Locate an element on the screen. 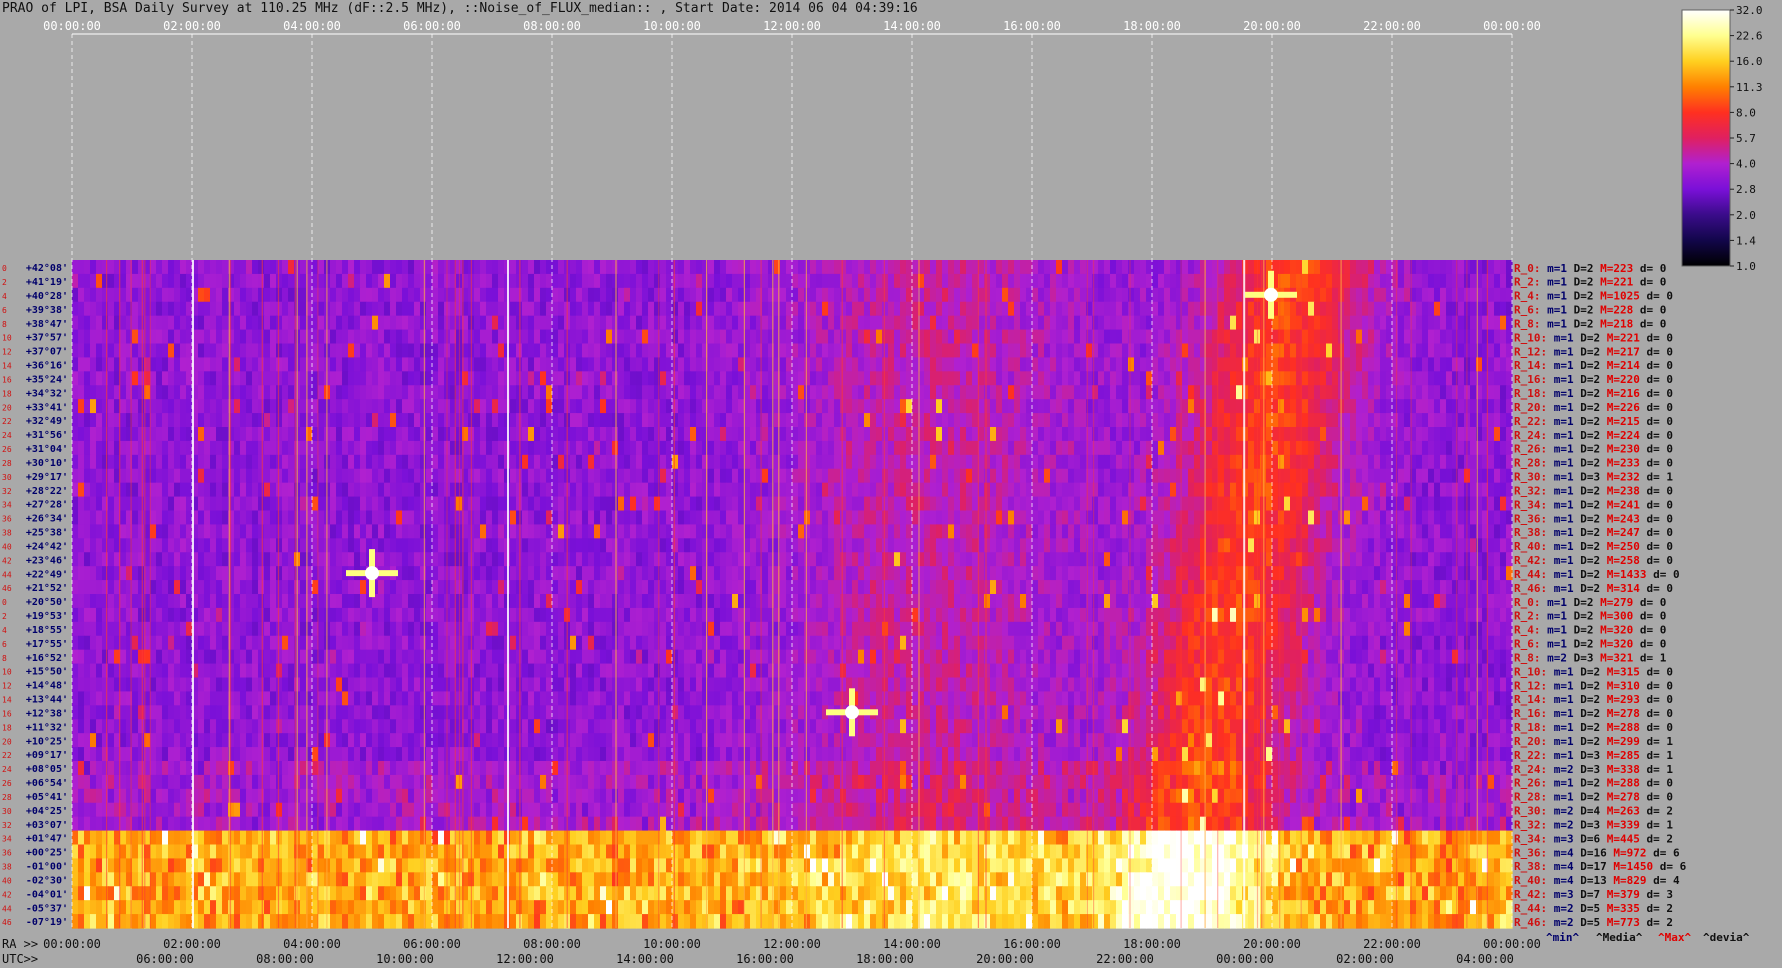 This screenshot has width=1782, height=968. row-index: 8 is located at coordinates (4, 658).